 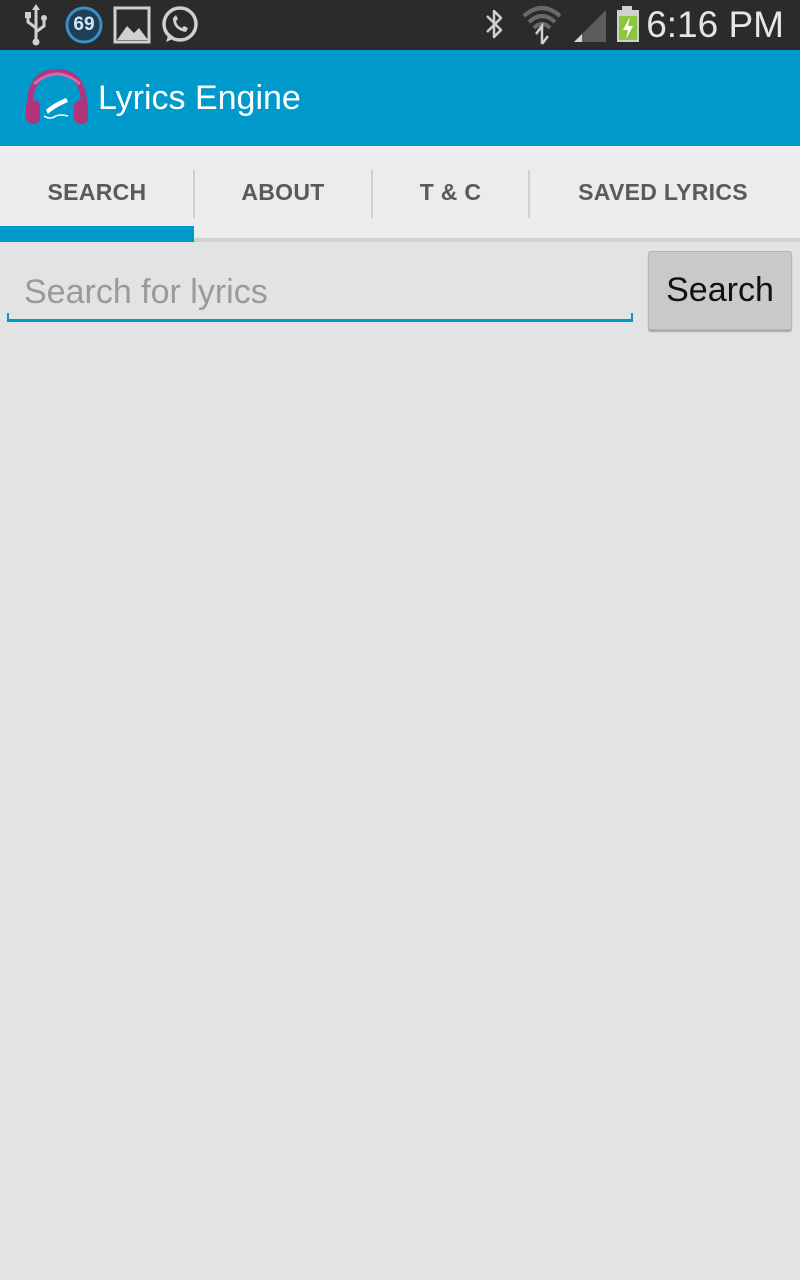 What do you see at coordinates (57, 97) in the screenshot?
I see `headphones-pen-logo` at bounding box center [57, 97].